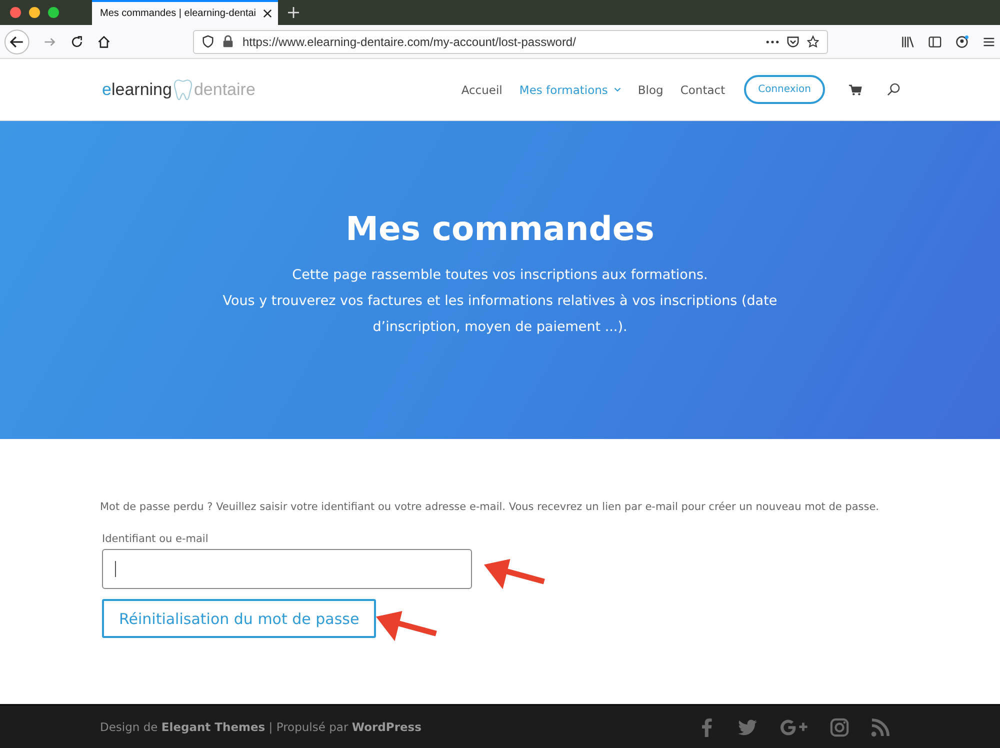 This screenshot has height=748, width=1000. I want to click on account-icon, so click(962, 41).